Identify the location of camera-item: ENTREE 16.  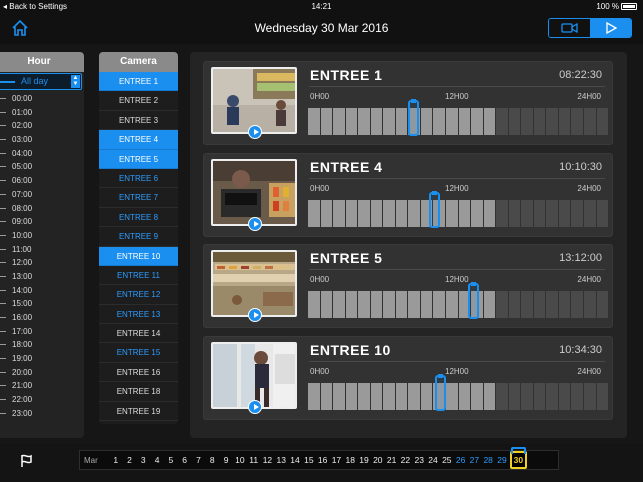
(138, 373).